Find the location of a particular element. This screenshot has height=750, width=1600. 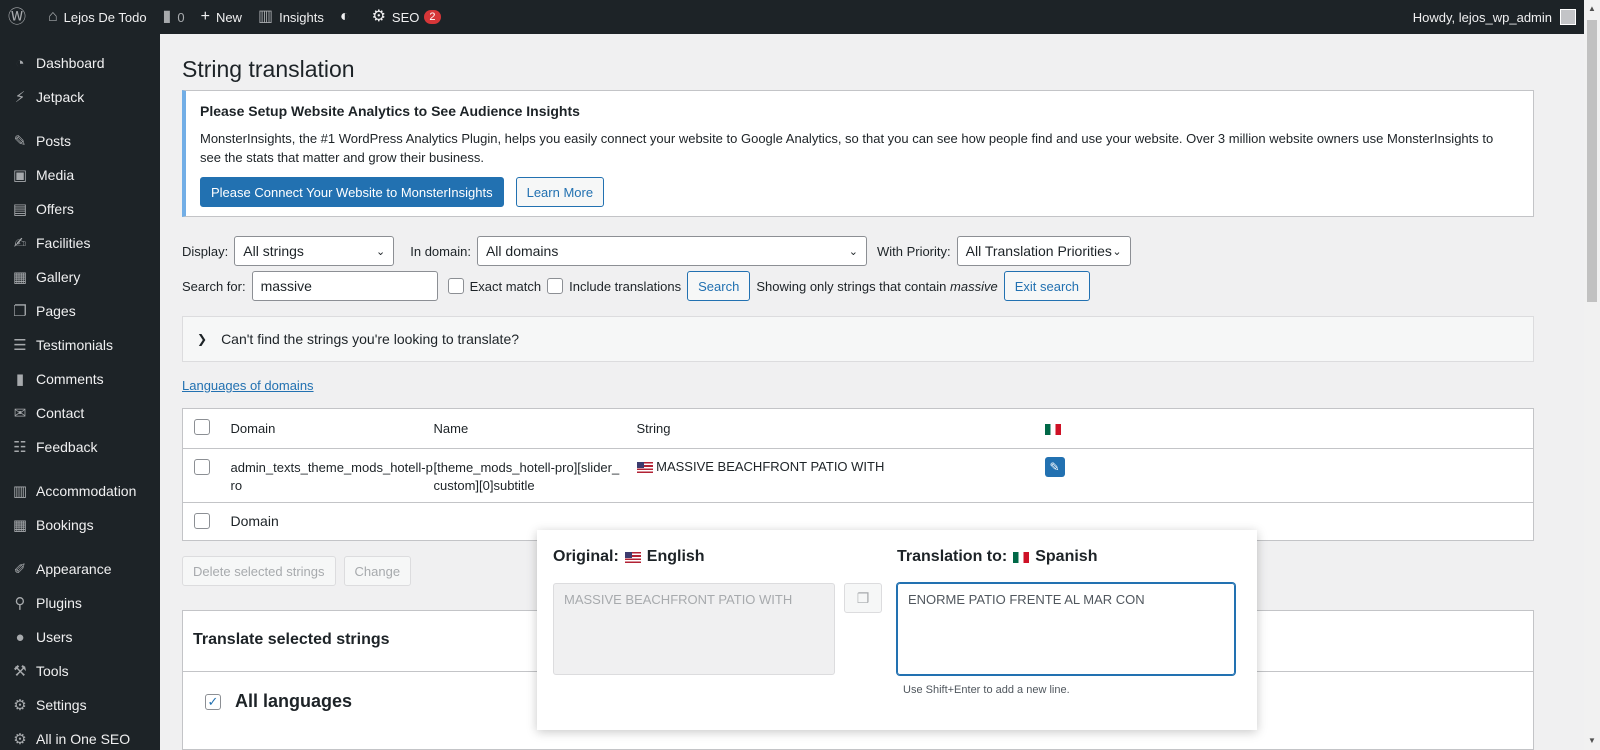

display-select: All strings ⌄ is located at coordinates (314, 251).